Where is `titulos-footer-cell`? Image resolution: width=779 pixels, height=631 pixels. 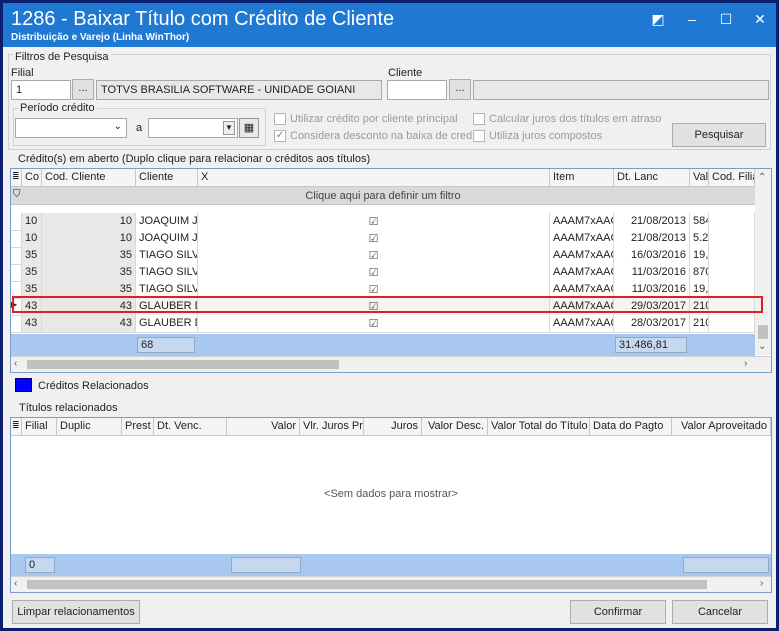 titulos-footer-cell is located at coordinates (266, 565).